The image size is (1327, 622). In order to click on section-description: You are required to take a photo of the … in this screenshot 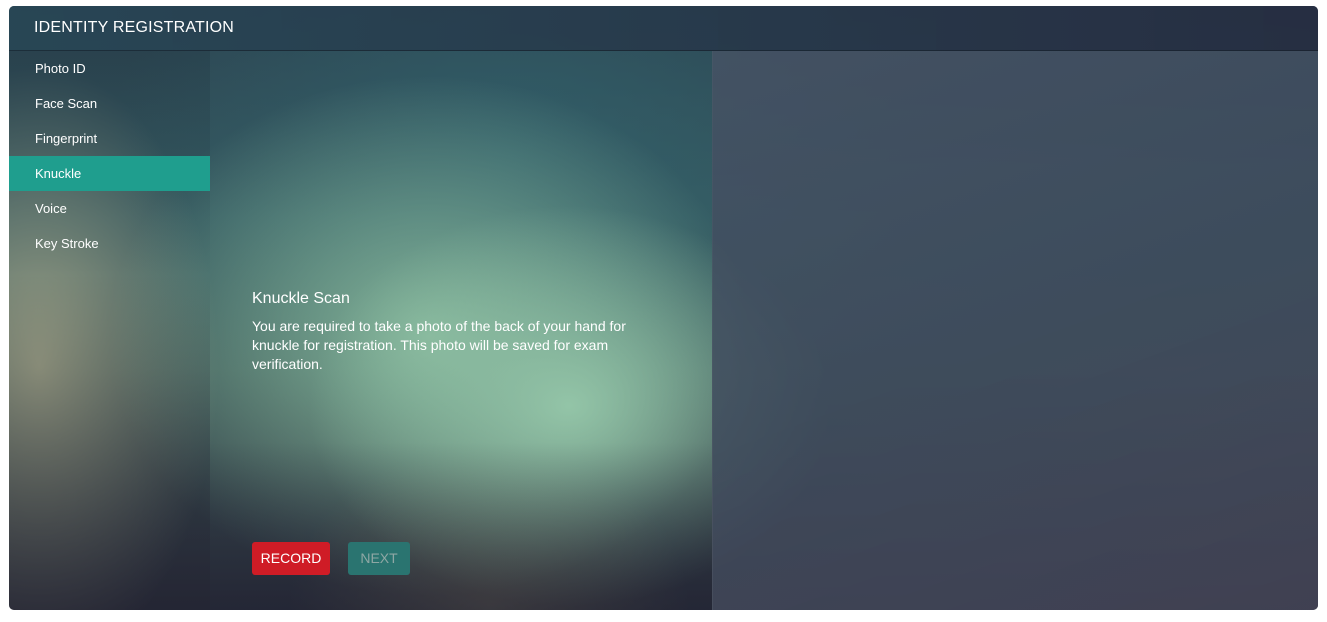, I will do `click(439, 345)`.